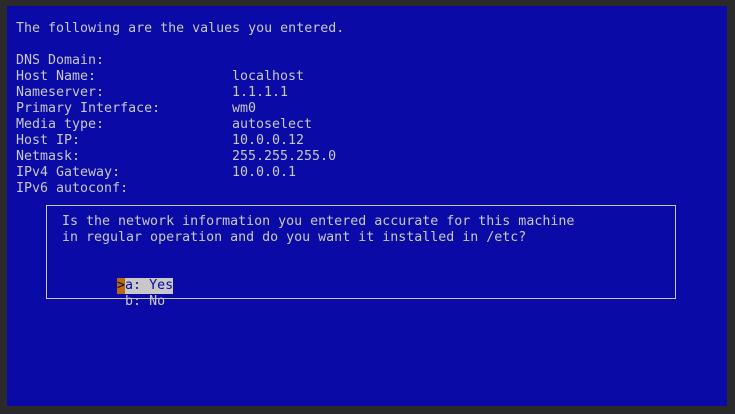 The image size is (735, 414). What do you see at coordinates (260, 92) in the screenshot?
I see `field-value: 1.1.1.1` at bounding box center [260, 92].